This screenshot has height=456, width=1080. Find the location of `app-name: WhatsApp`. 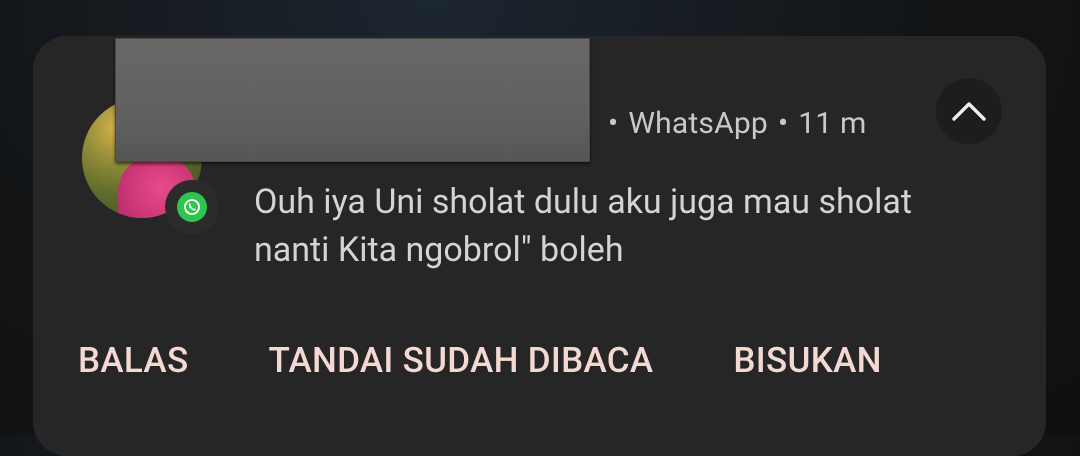

app-name: WhatsApp is located at coordinates (698, 123).